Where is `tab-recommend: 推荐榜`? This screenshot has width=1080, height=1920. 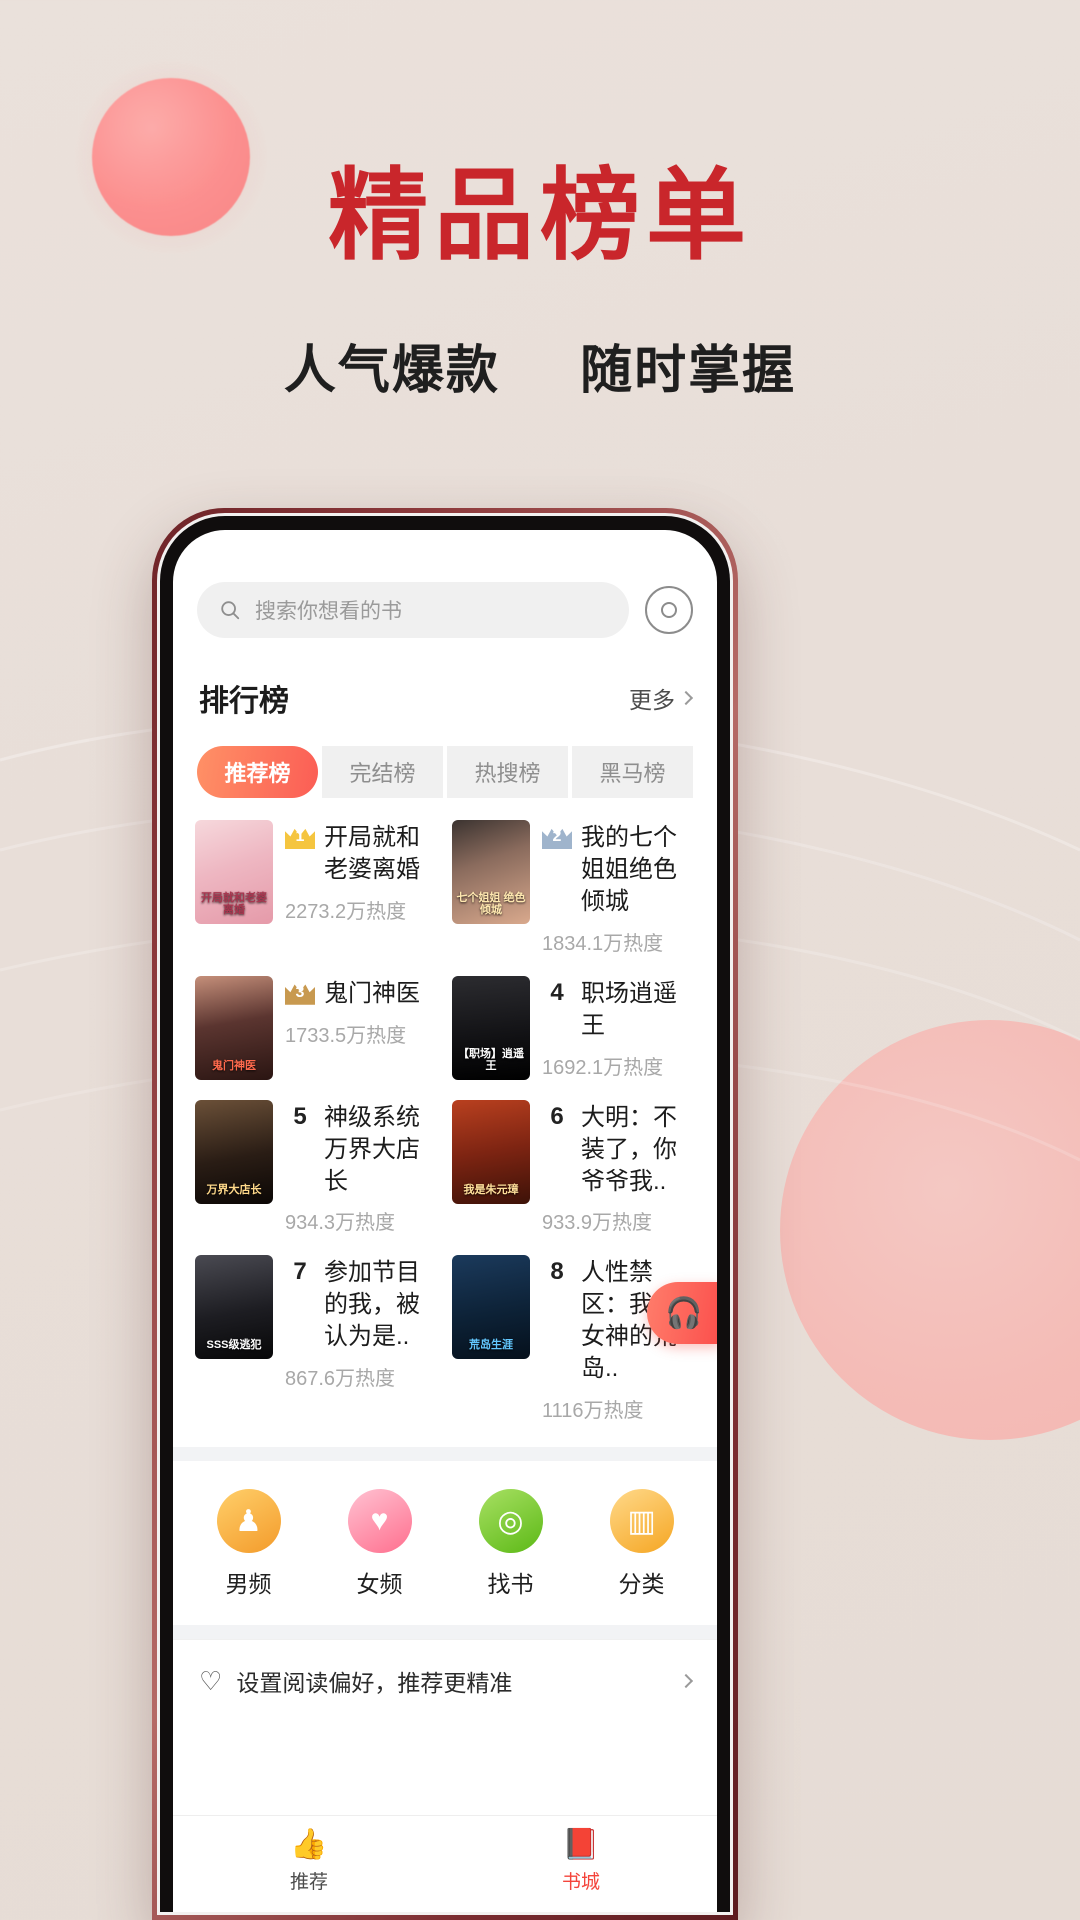 tab-recommend: 推荐榜 is located at coordinates (257, 772).